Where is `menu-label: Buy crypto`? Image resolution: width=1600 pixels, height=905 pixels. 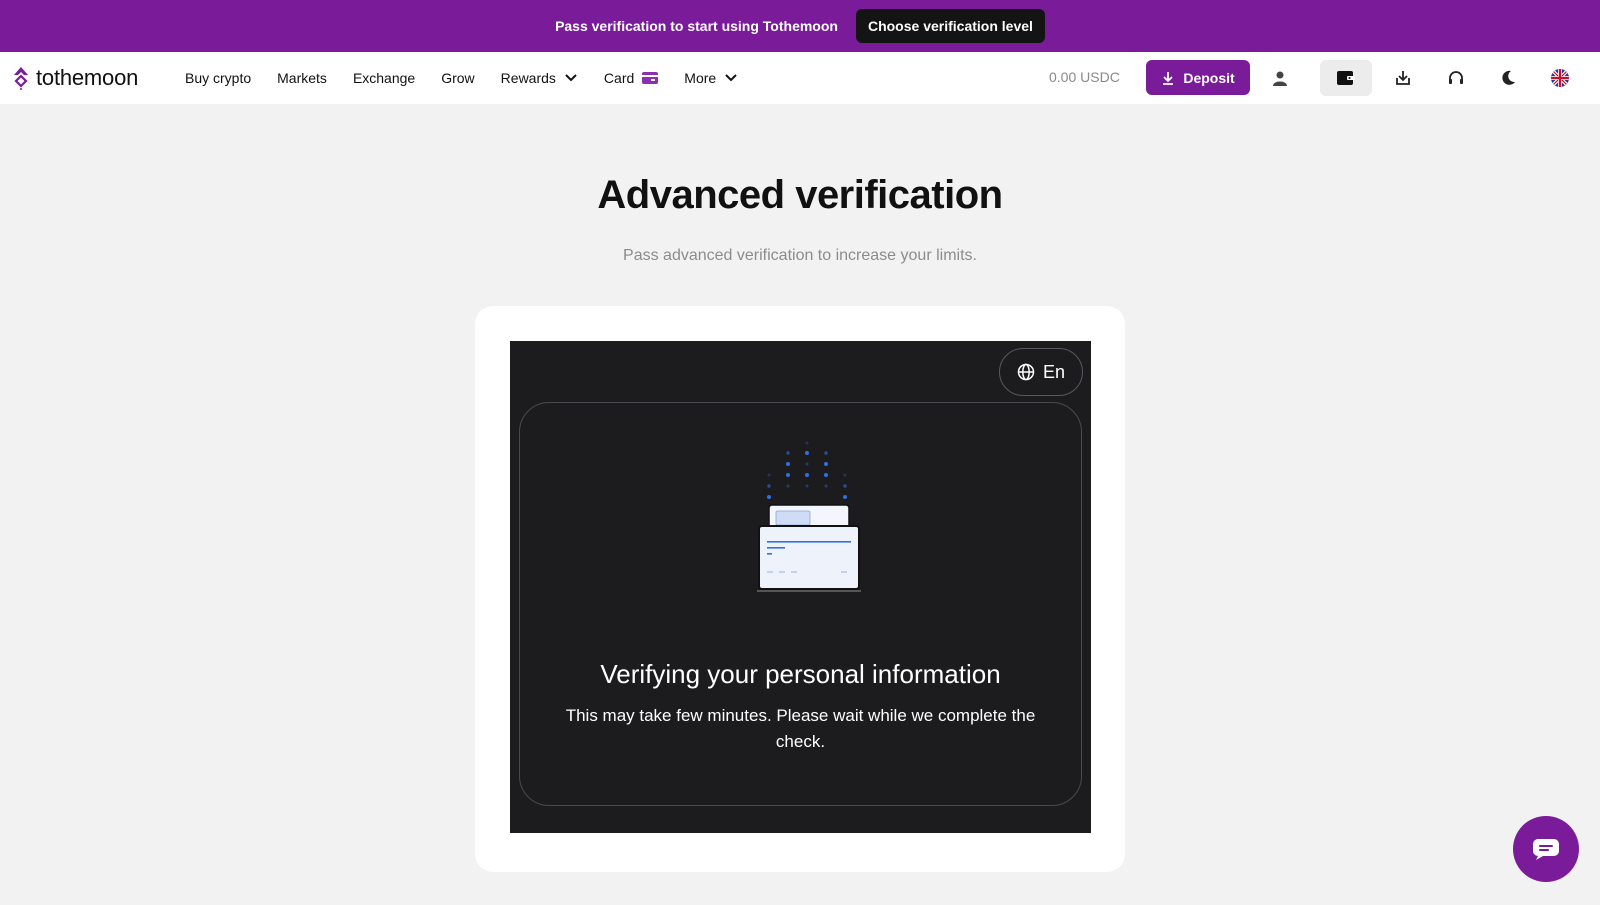
menu-label: Buy crypto is located at coordinates (218, 78).